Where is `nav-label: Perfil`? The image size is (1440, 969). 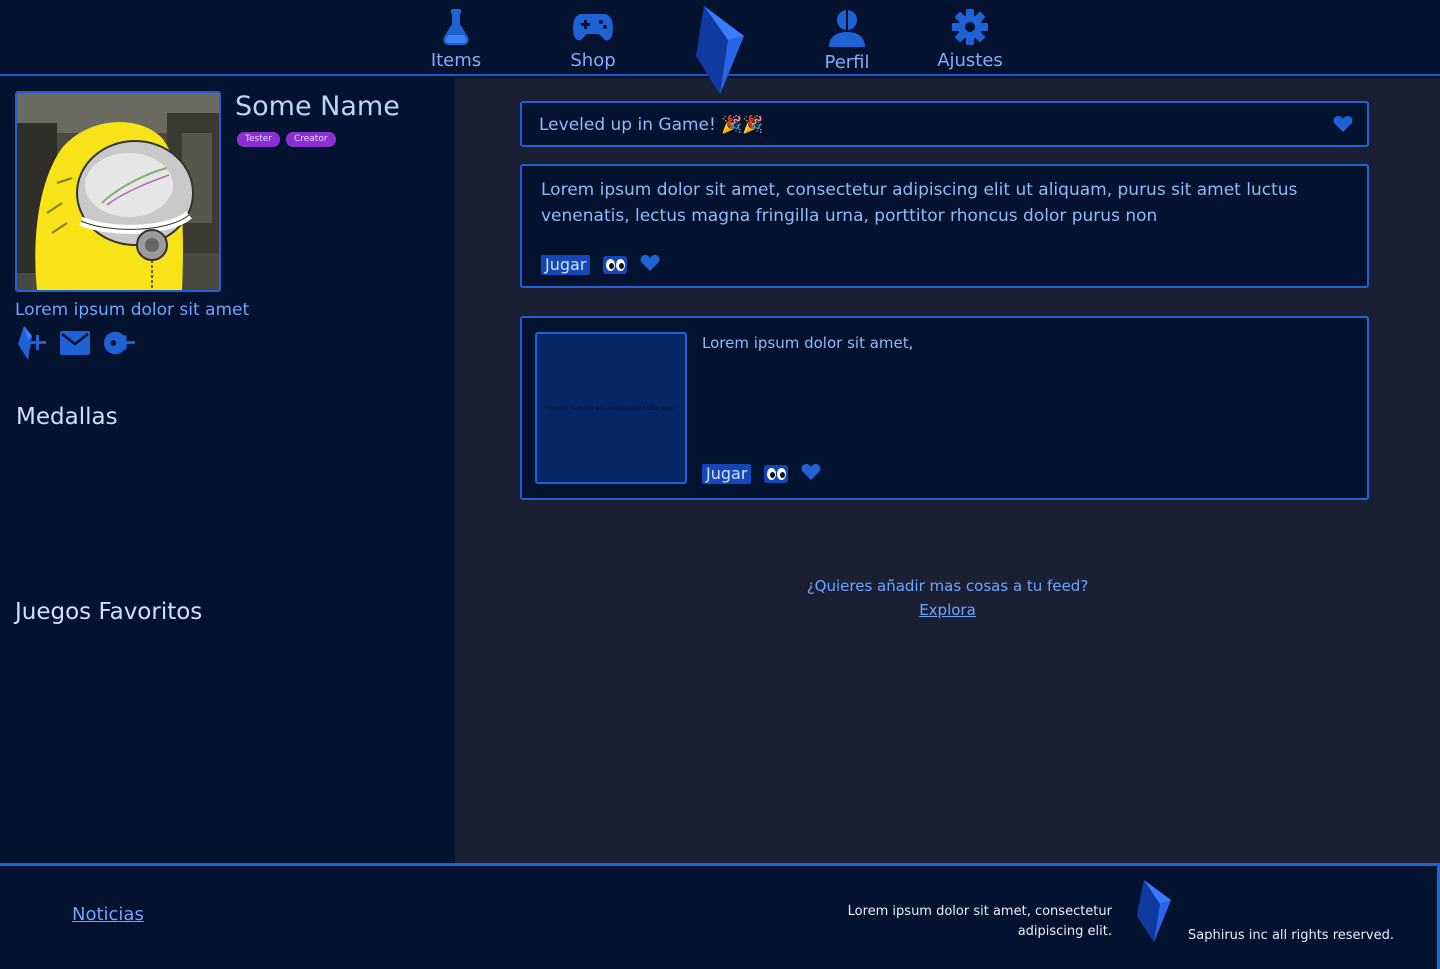
nav-label: Perfil is located at coordinates (847, 62).